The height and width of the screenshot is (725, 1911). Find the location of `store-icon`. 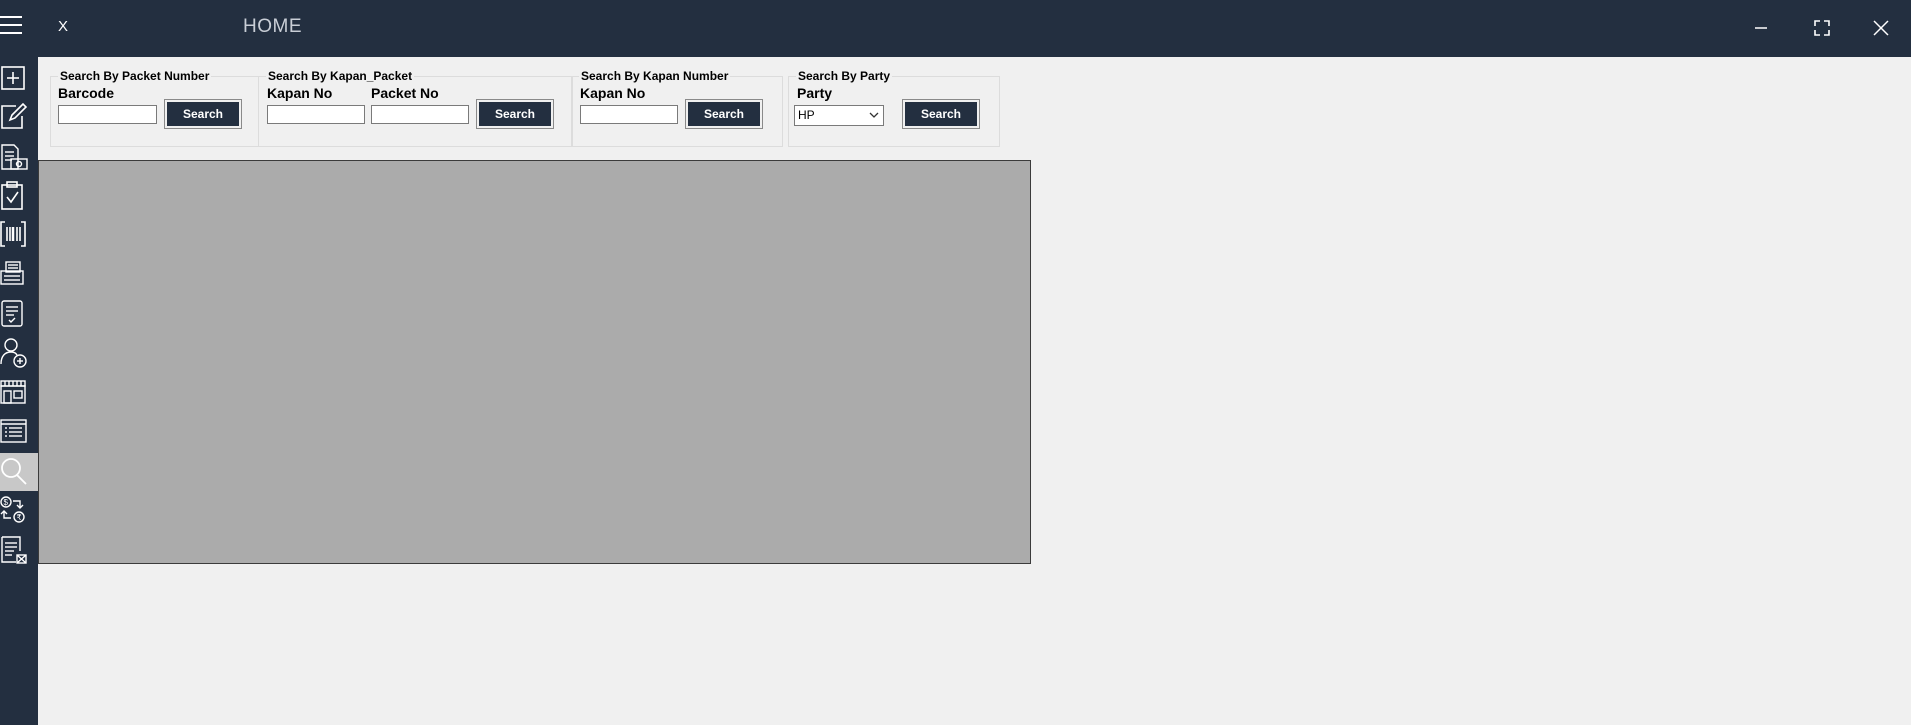

store-icon is located at coordinates (19, 394).